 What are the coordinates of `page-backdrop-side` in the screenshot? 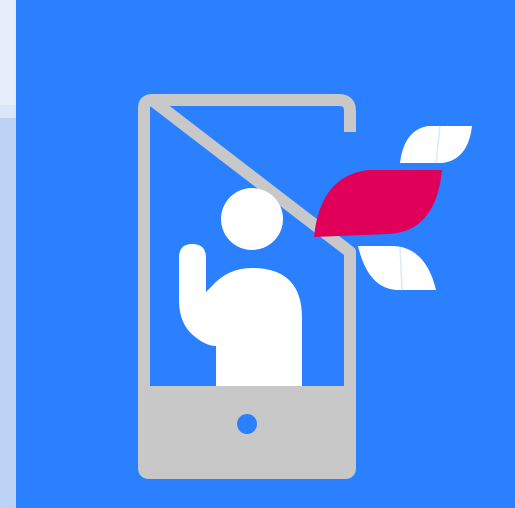 It's located at (8, 313).